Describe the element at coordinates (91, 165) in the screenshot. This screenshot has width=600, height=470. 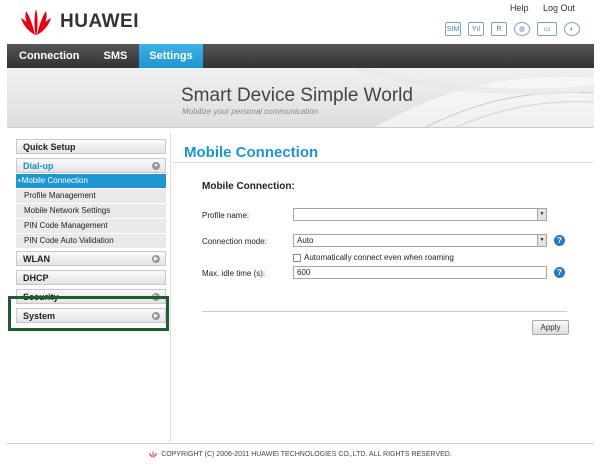
I see `sidebar-item-dialup: Dial-up ▼` at that location.